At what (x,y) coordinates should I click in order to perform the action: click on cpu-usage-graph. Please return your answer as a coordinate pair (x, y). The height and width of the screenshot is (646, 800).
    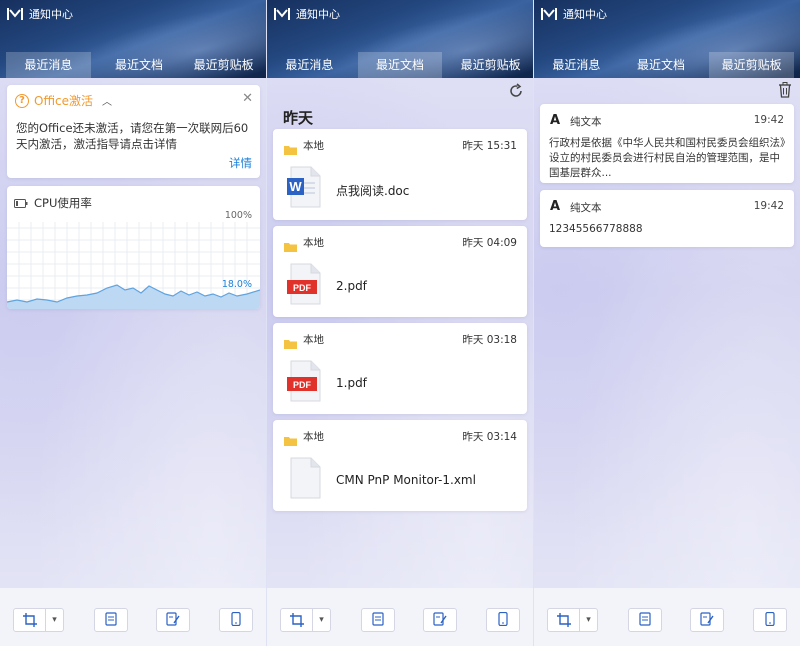
    Looking at the image, I should click on (133, 265).